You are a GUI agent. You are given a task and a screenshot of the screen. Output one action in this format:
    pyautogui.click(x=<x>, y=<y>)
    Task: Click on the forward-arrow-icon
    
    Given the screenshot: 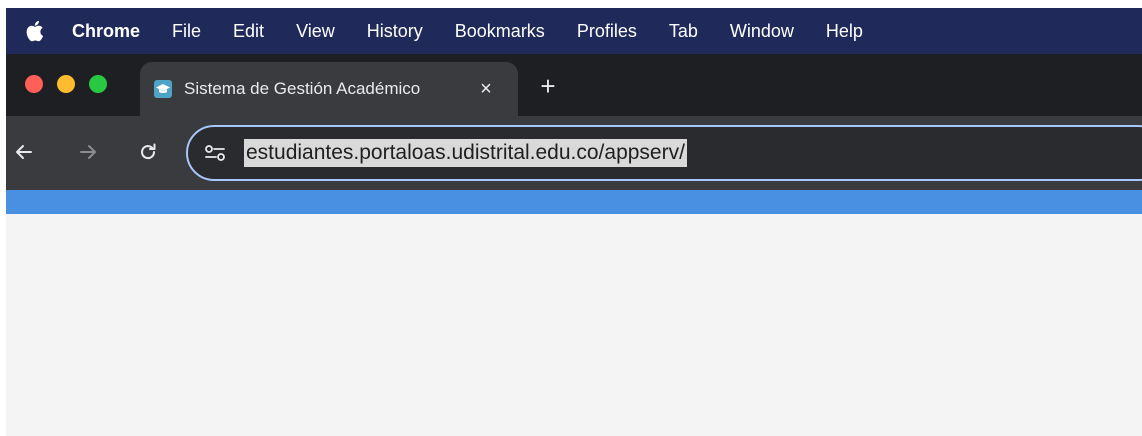 What is the action you would take?
    pyautogui.click(x=88, y=152)
    